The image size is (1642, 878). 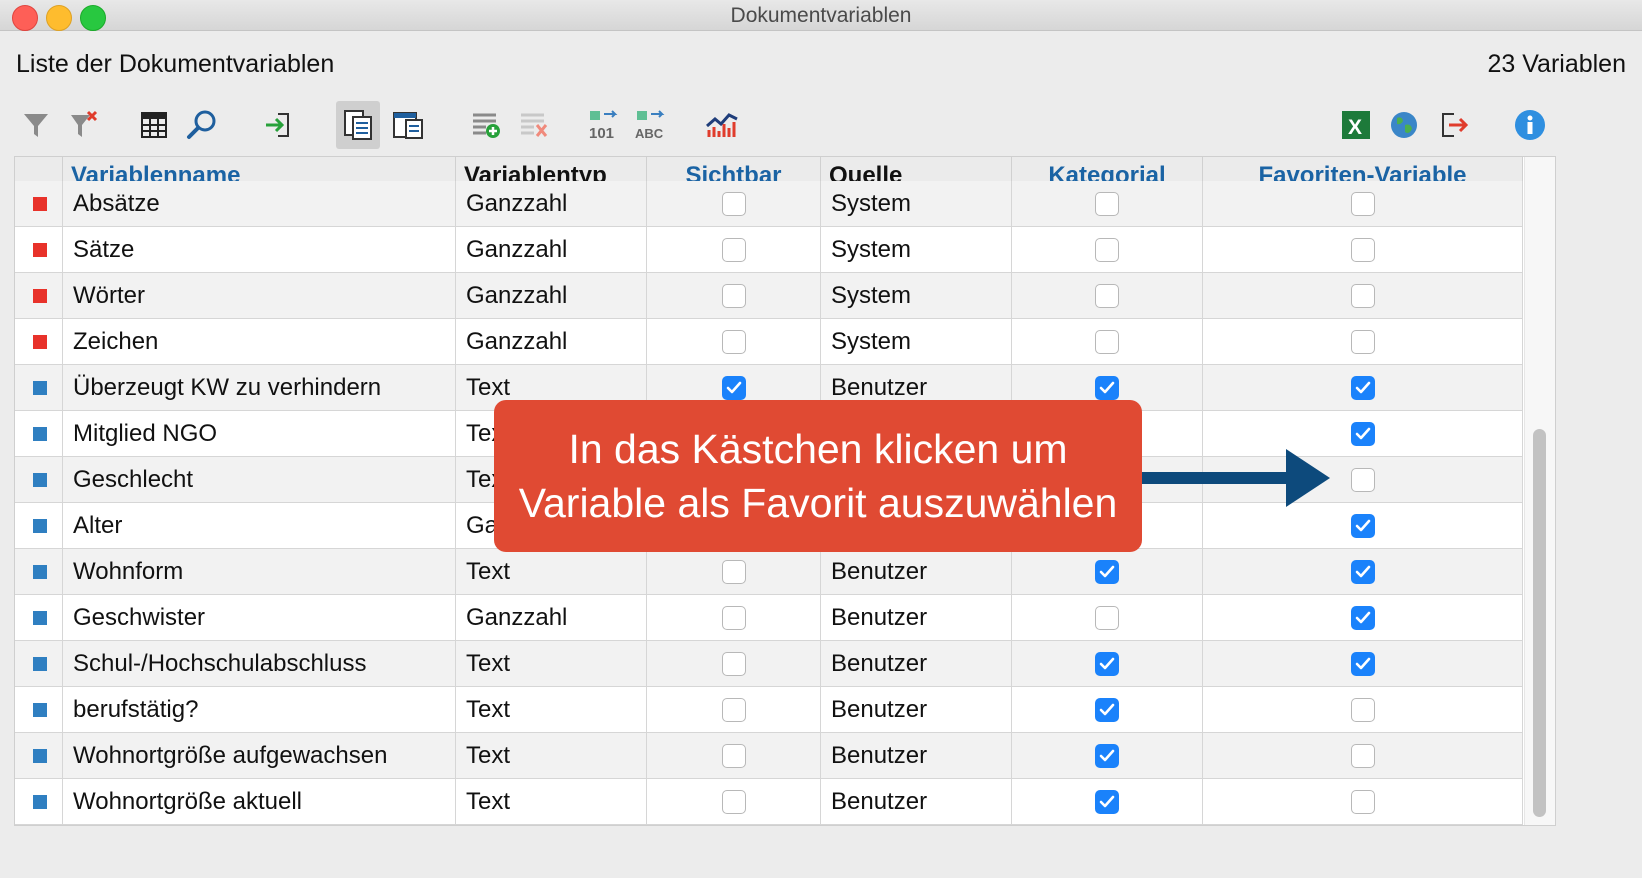 I want to click on list-view-button, so click(x=358, y=125).